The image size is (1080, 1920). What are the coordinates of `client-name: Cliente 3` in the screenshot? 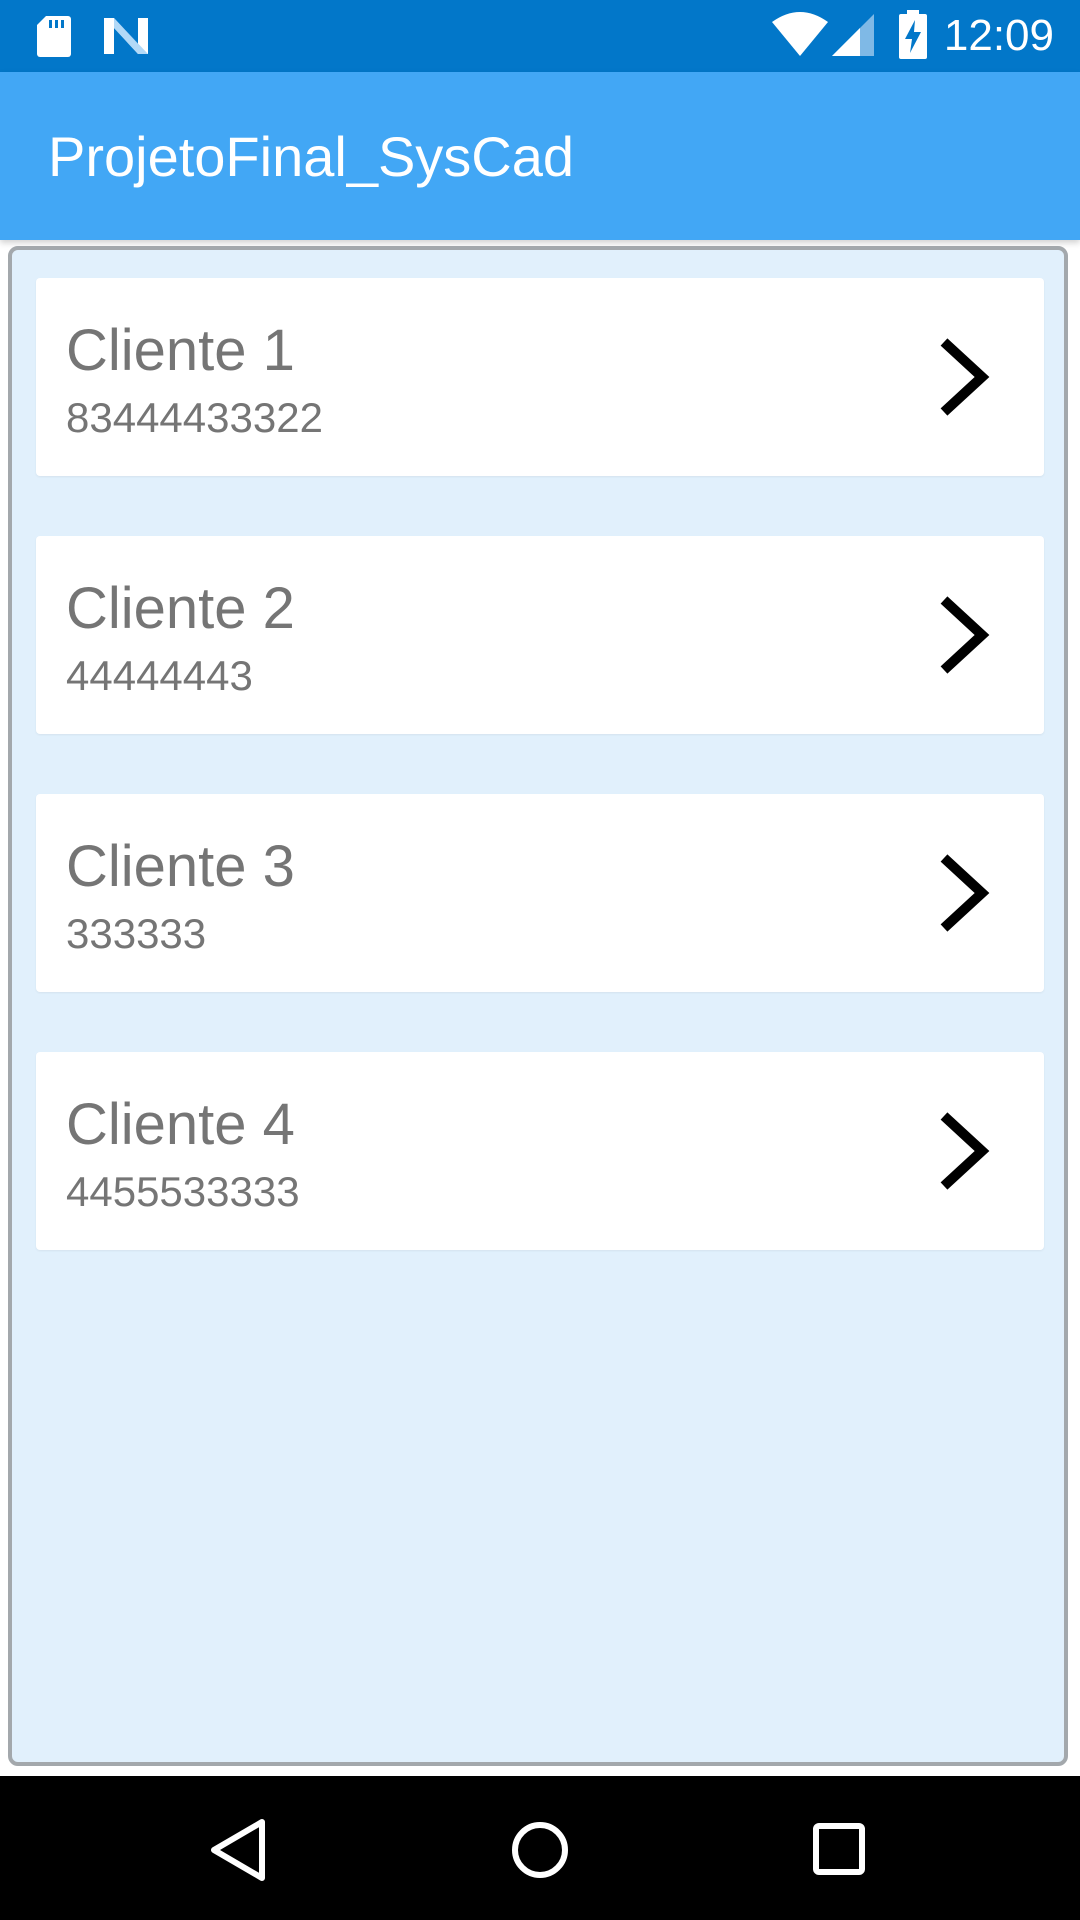 It's located at (180, 866).